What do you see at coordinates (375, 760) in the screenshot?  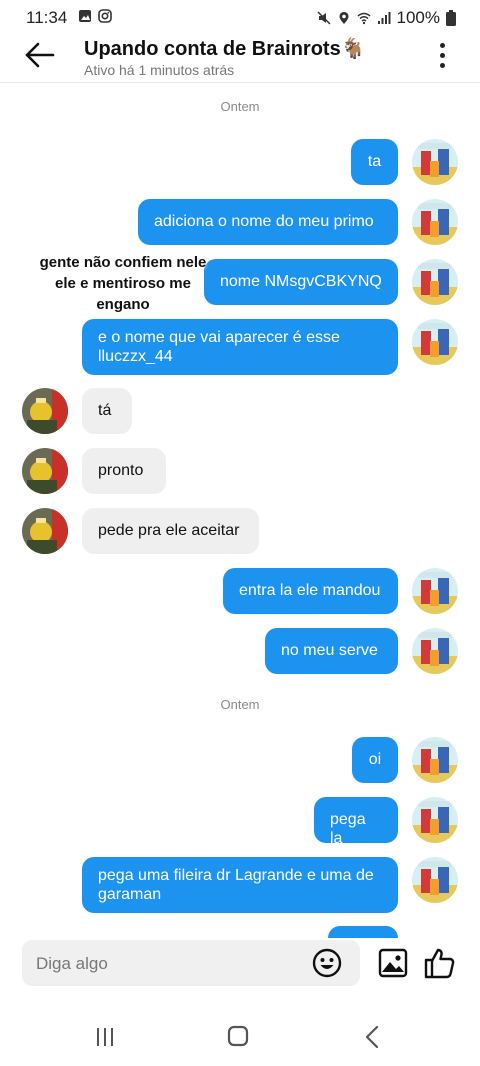 I see `outgoing-message: oi` at bounding box center [375, 760].